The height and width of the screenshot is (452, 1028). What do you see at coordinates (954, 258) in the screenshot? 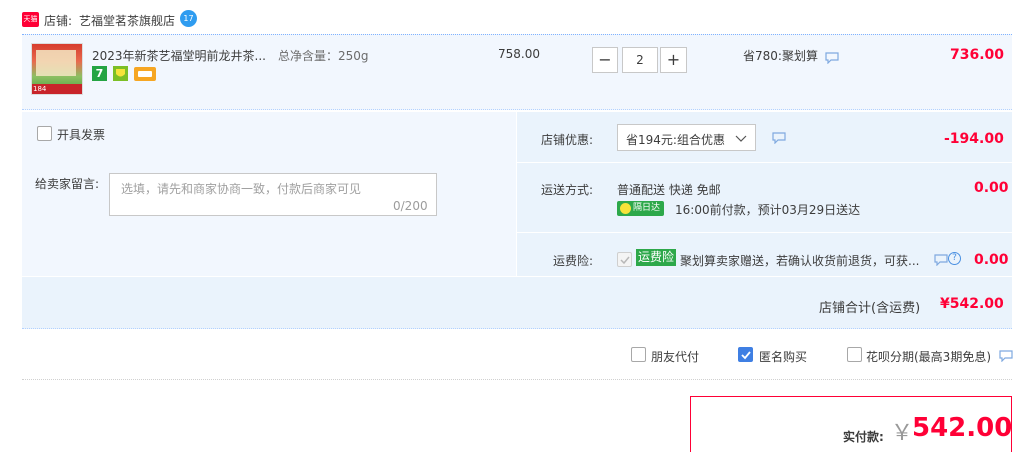
I see `help-icon: ?` at bounding box center [954, 258].